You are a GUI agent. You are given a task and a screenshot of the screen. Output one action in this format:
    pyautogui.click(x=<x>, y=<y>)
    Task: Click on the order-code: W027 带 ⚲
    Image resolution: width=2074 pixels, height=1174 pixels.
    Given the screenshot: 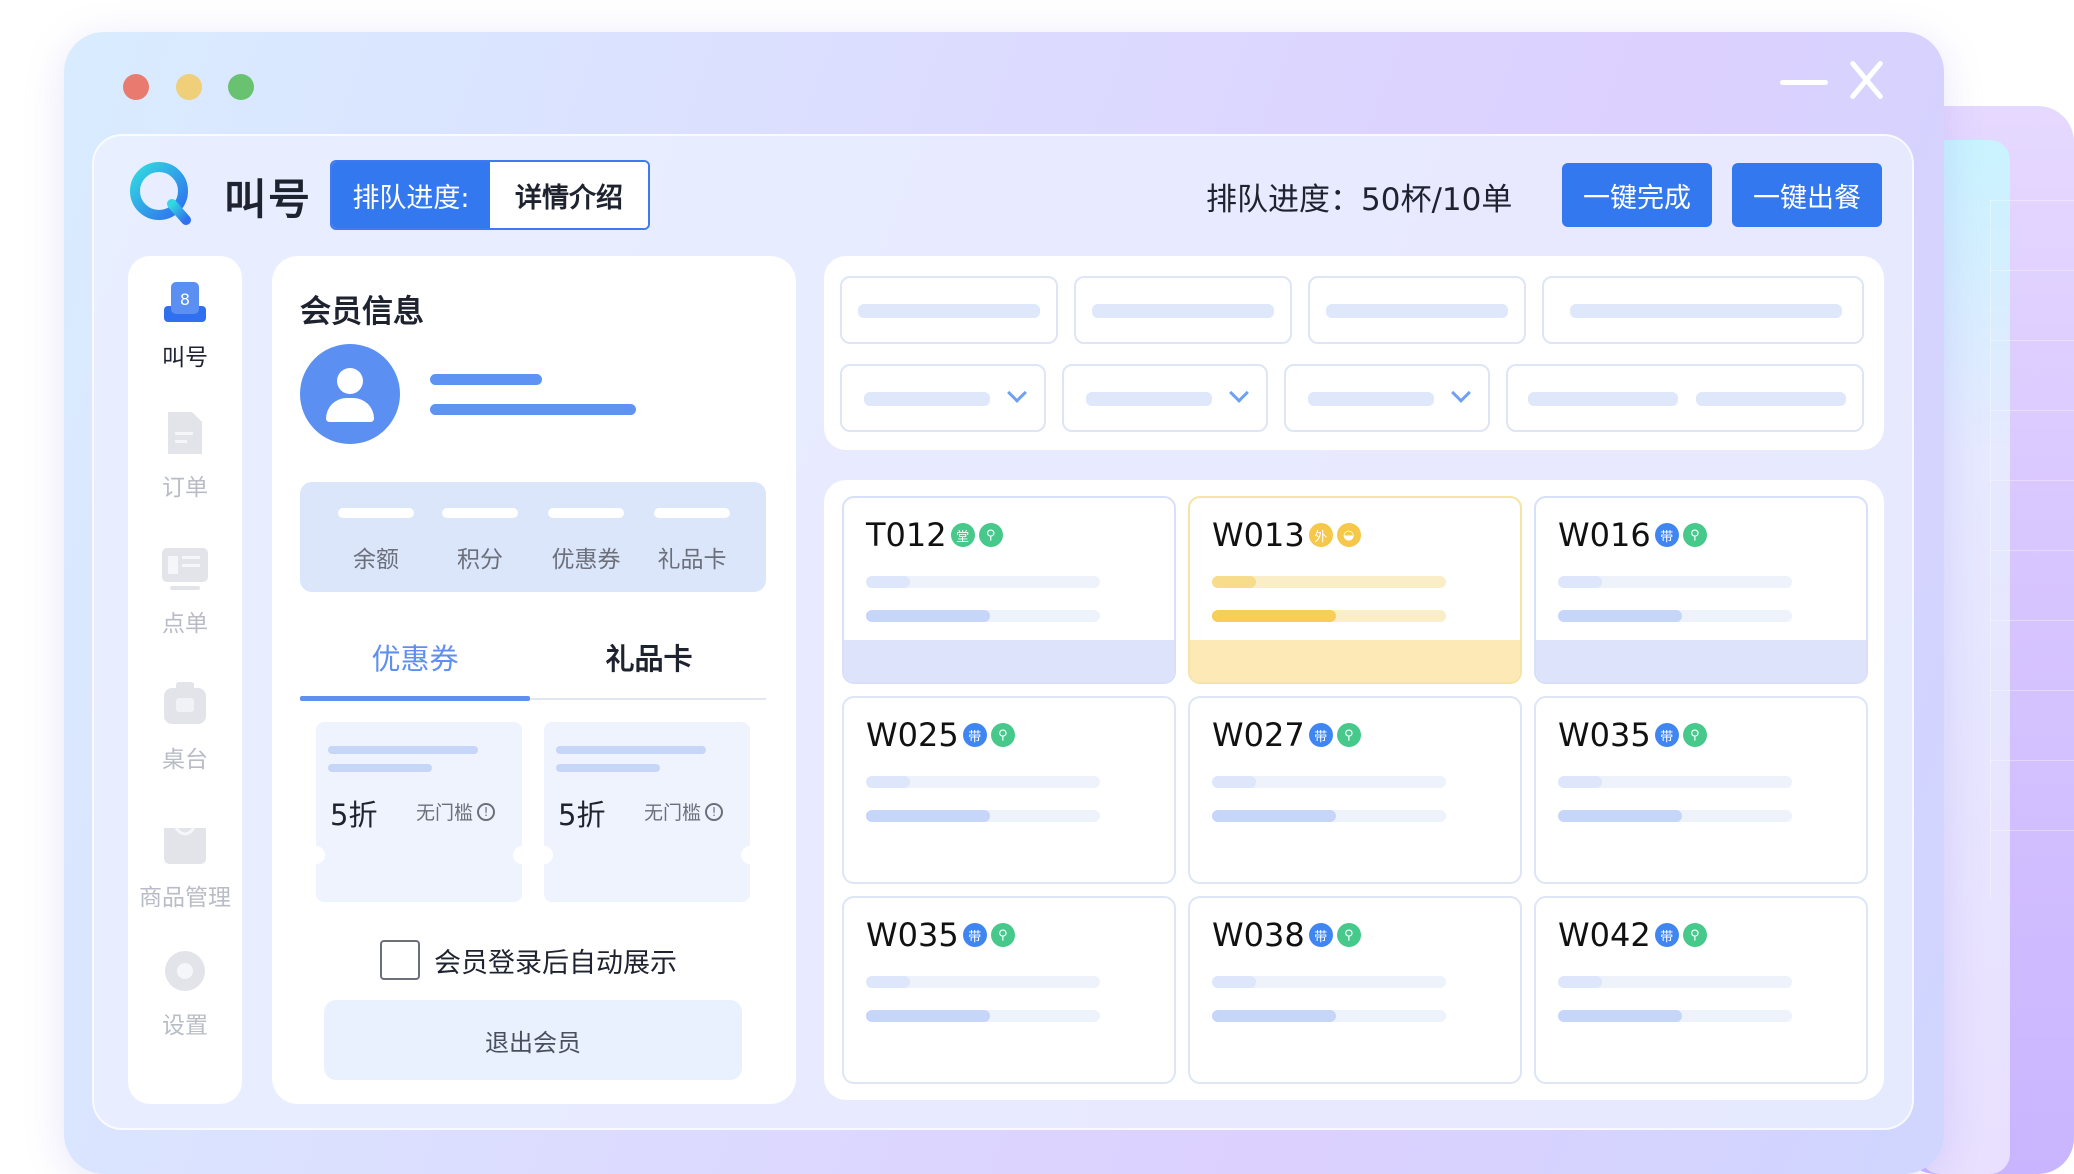 What is the action you would take?
    pyautogui.click(x=1286, y=735)
    